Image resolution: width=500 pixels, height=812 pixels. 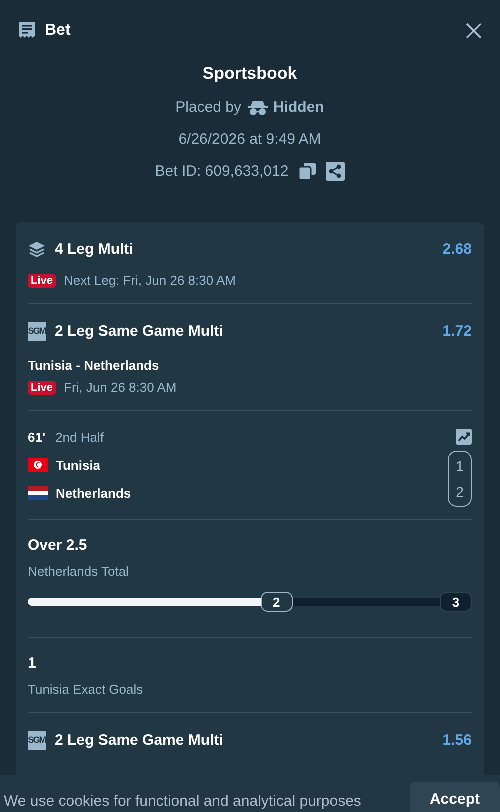 I want to click on close-button, so click(x=474, y=30).